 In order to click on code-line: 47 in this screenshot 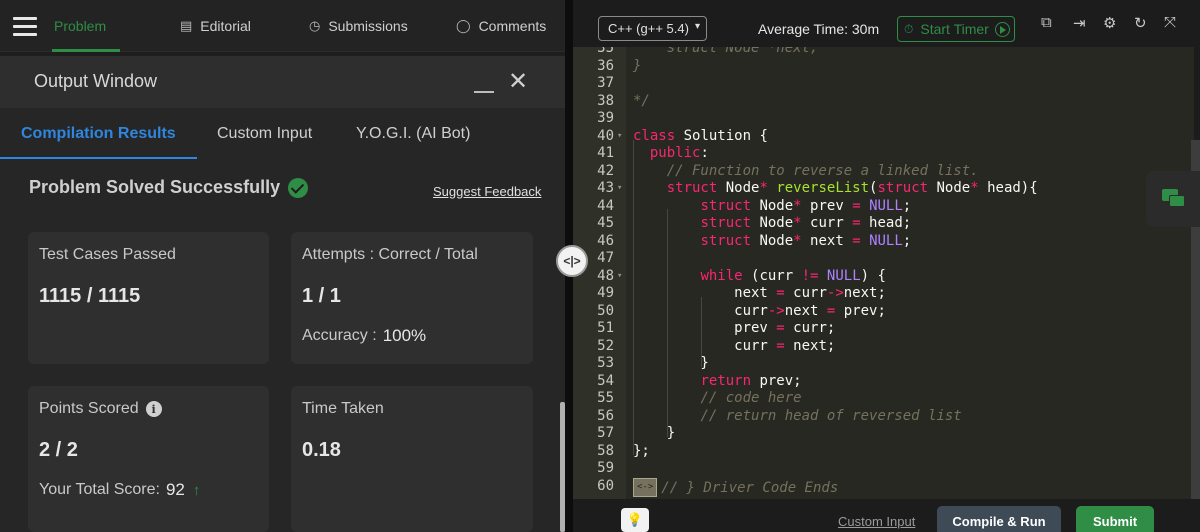, I will do `click(883, 259)`.